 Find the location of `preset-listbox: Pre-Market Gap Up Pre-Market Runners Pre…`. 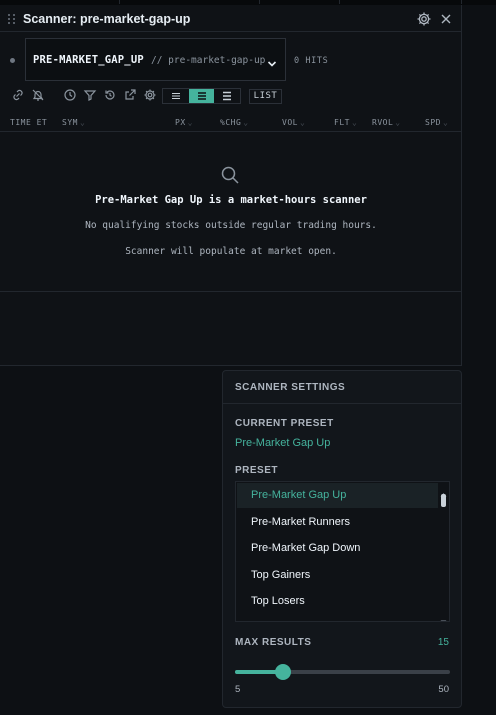

preset-listbox: Pre-Market Gap Up Pre-Market Runners Pre… is located at coordinates (342, 551).